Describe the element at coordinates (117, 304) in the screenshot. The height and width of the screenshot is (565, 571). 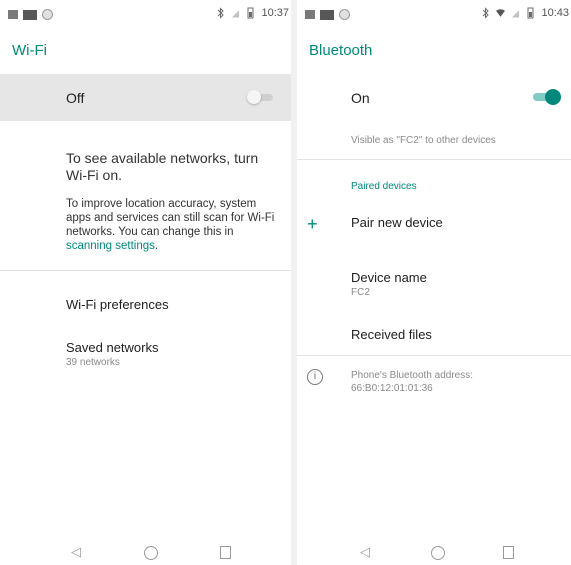
I see `wifi-preferences-item: Wi-Fi preferences` at that location.